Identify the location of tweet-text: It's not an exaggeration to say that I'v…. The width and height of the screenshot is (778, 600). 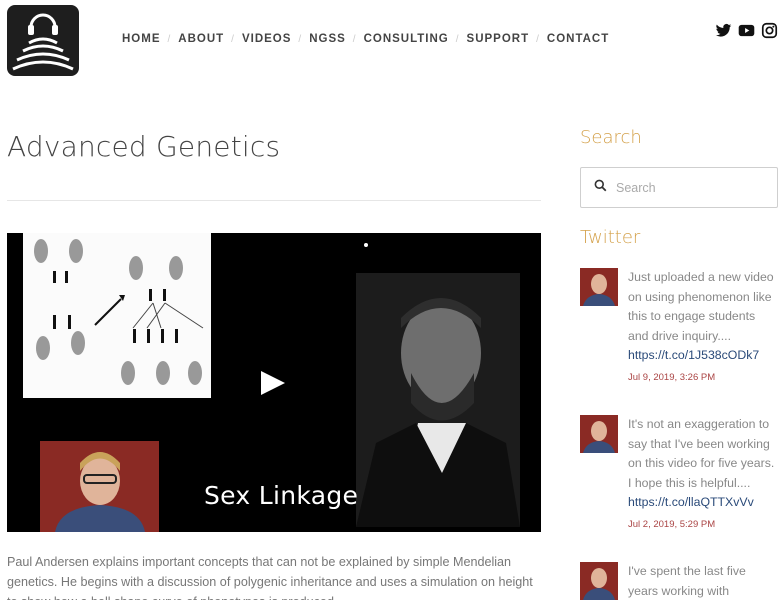
(701, 453).